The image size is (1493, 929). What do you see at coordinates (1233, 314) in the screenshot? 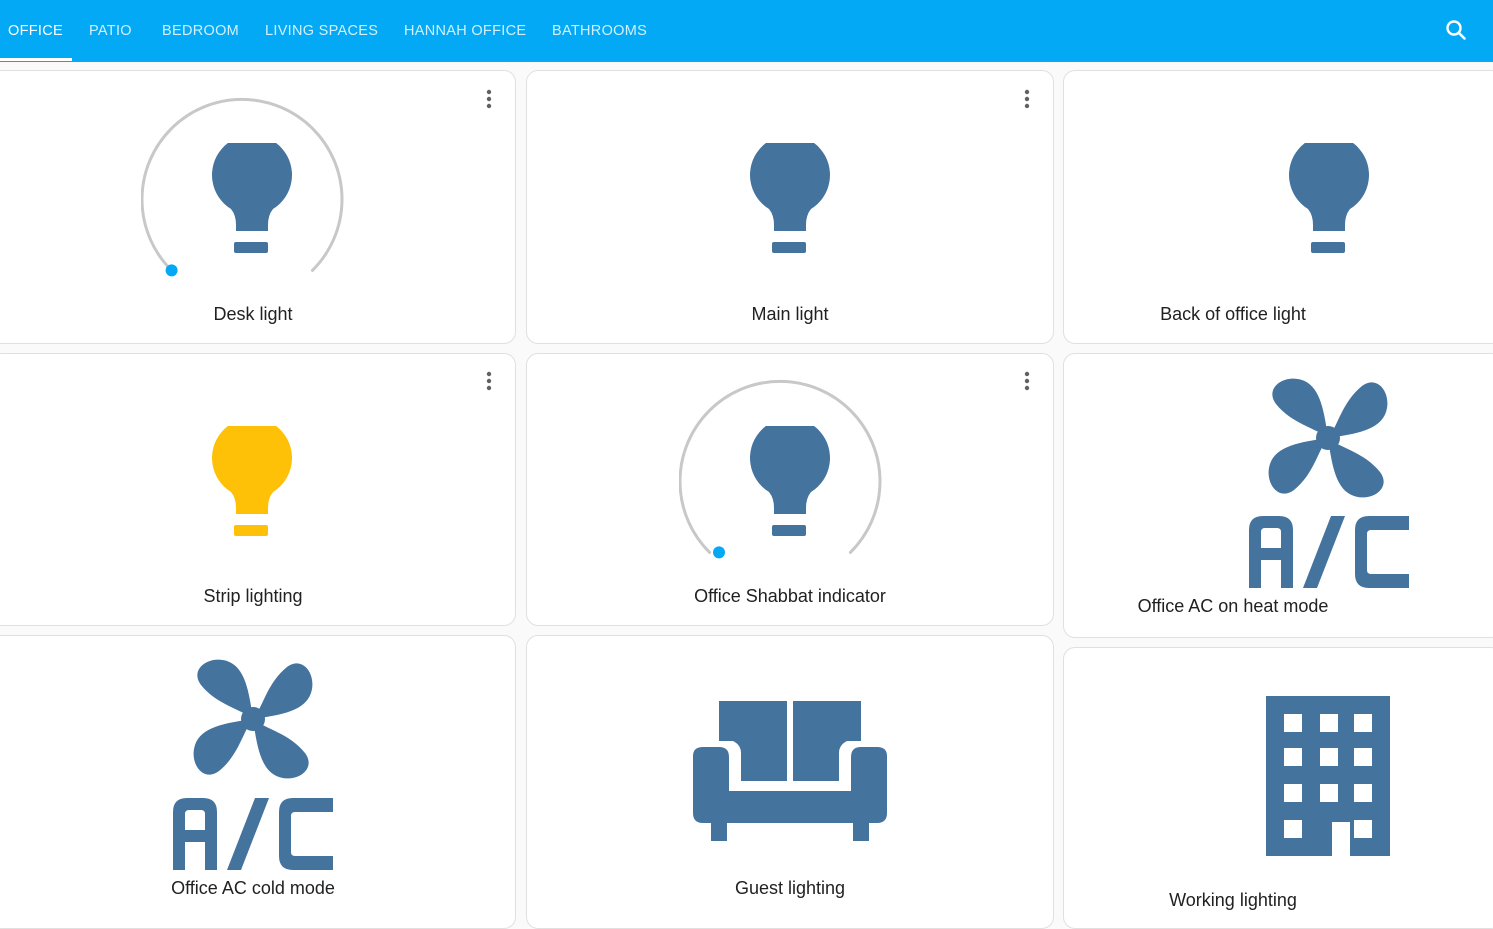
I see `entity-name: Back of office light` at bounding box center [1233, 314].